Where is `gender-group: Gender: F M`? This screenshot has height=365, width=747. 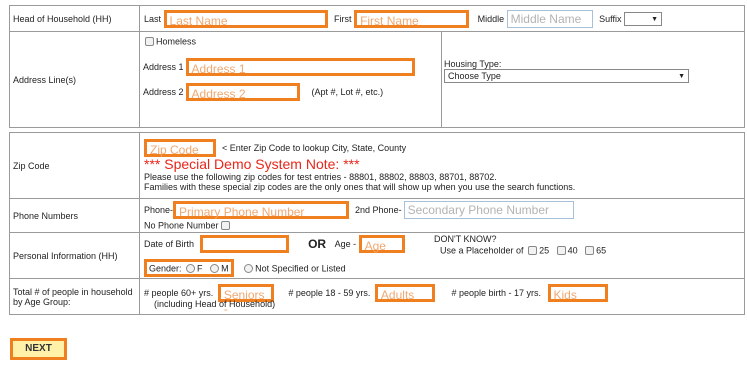 gender-group: Gender: F M is located at coordinates (189, 267).